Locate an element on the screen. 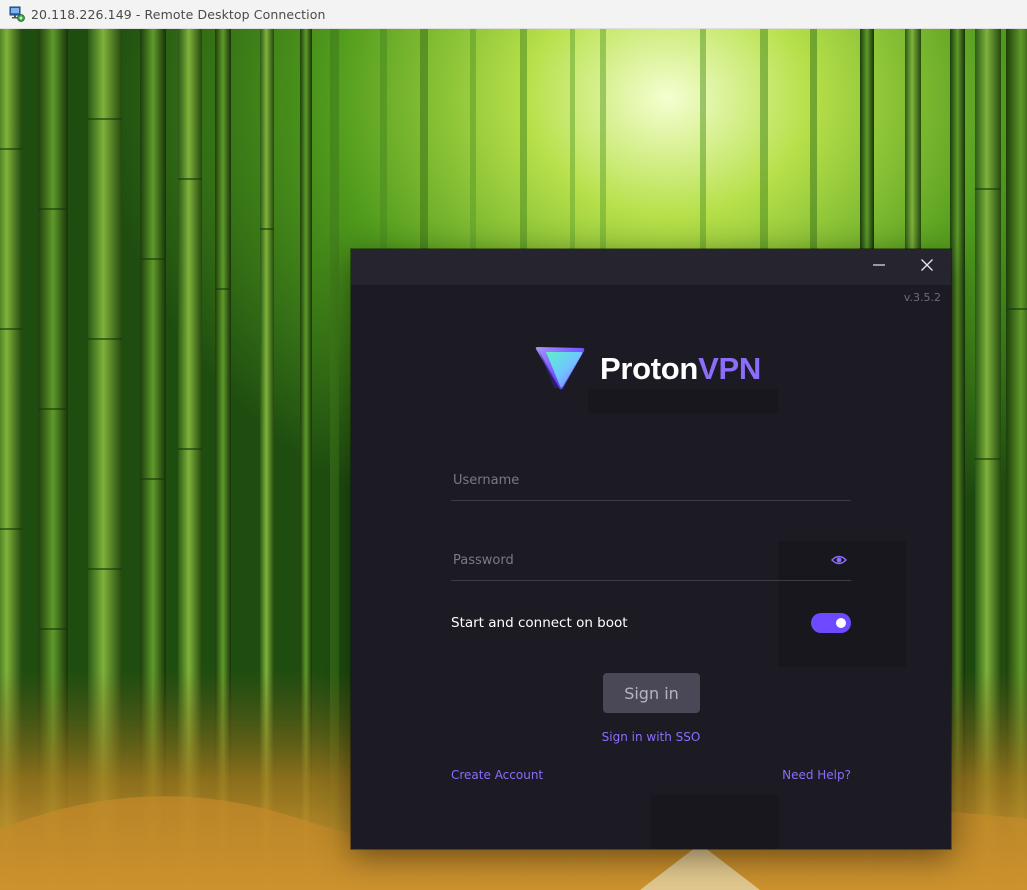 The image size is (1027, 890). remote-desktop-icon is located at coordinates (17, 14).